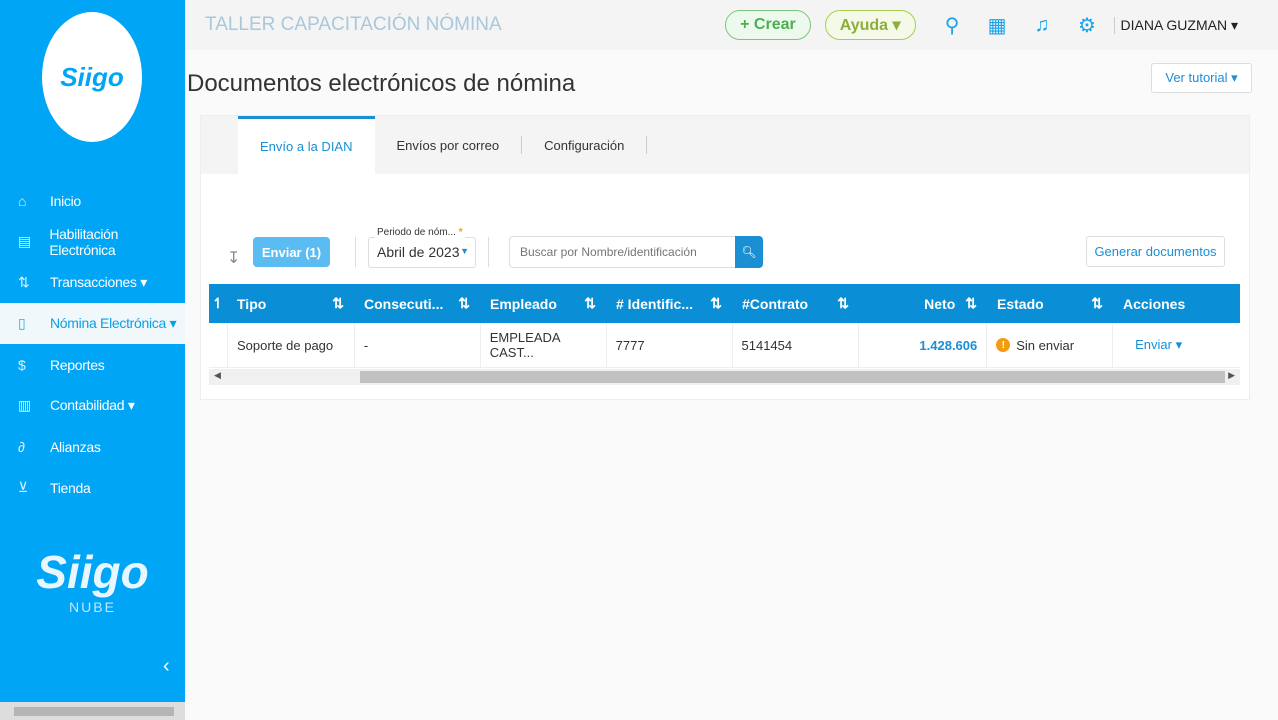  I want to click on generate-documents-button: Generar documentos, so click(1155, 251).